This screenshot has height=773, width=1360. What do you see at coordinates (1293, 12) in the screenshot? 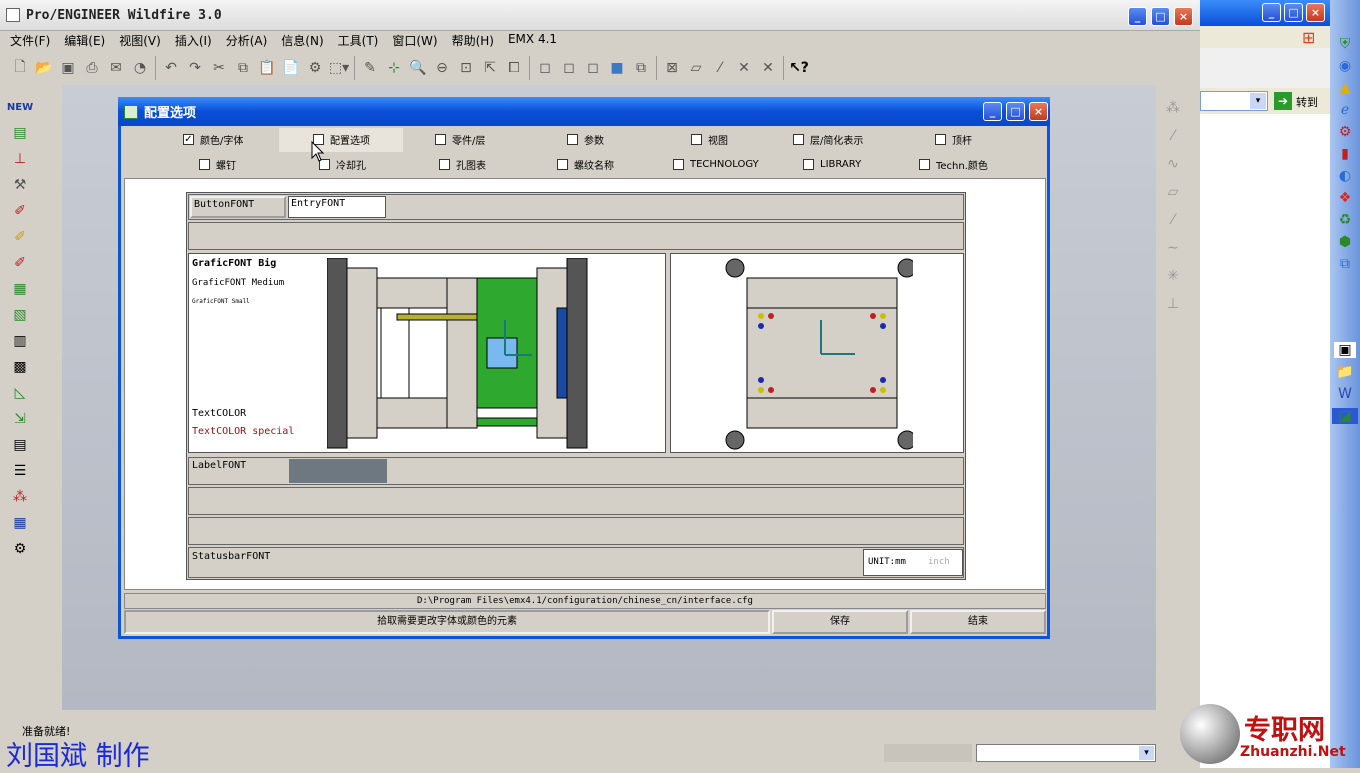
I see `bg-restore-button: □` at bounding box center [1293, 12].